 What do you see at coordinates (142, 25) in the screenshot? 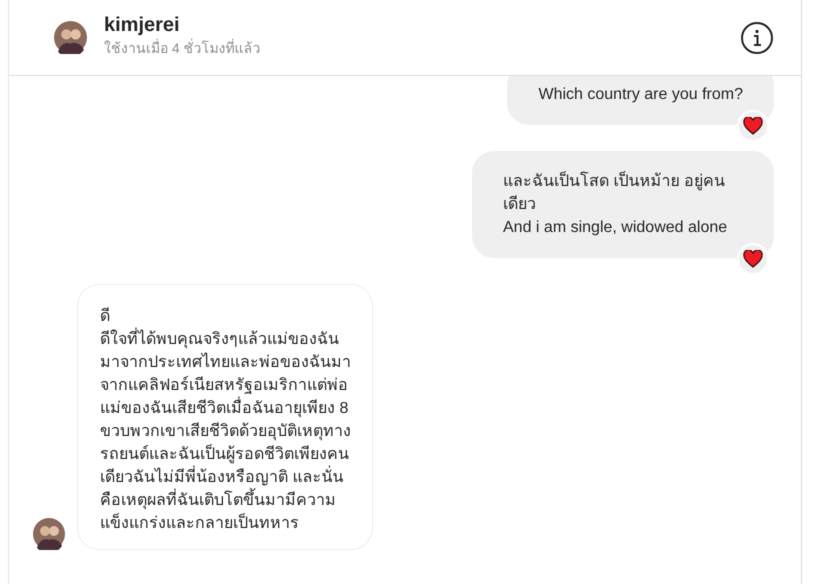
I see `username: kimjerei` at bounding box center [142, 25].